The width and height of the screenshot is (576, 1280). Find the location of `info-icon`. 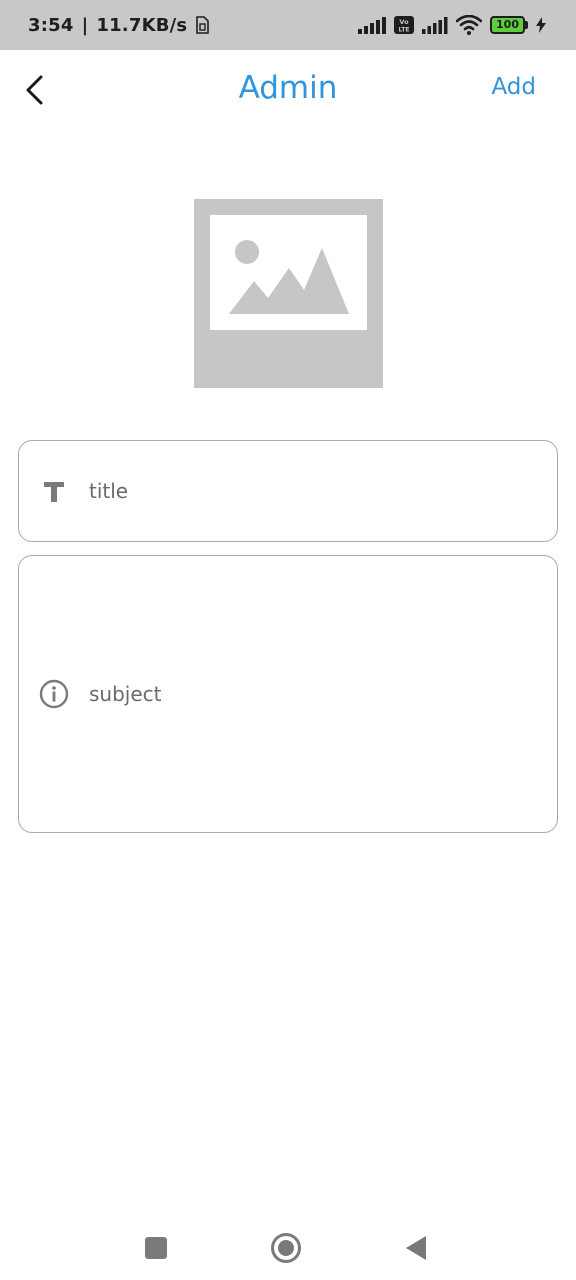

info-icon is located at coordinates (54, 694).